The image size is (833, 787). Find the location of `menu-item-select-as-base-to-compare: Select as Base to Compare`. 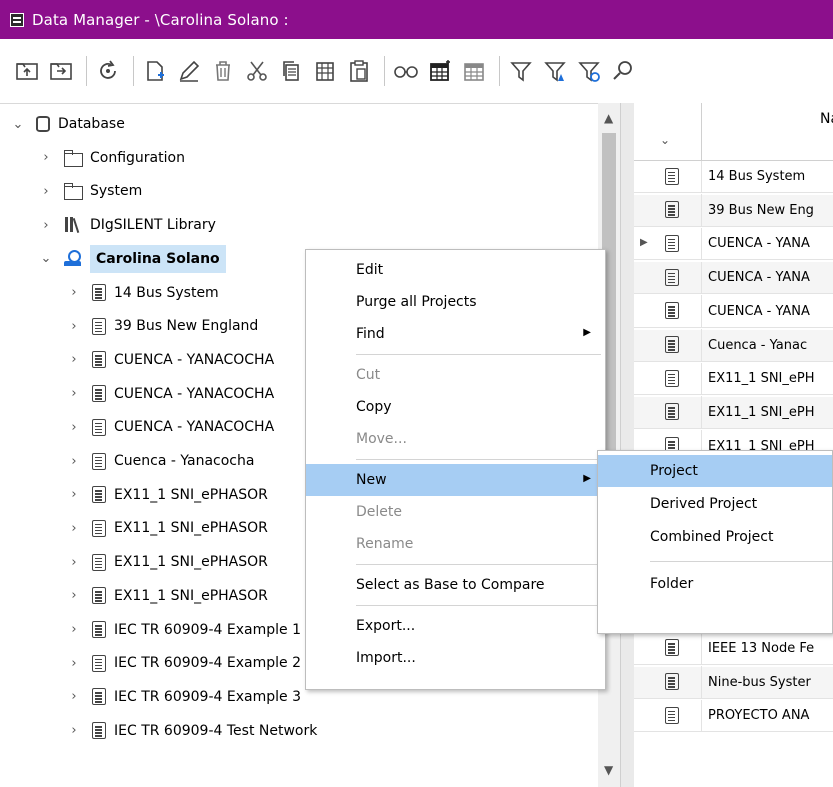

menu-item-select-as-base-to-compare: Select as Base to Compare is located at coordinates (455, 585).